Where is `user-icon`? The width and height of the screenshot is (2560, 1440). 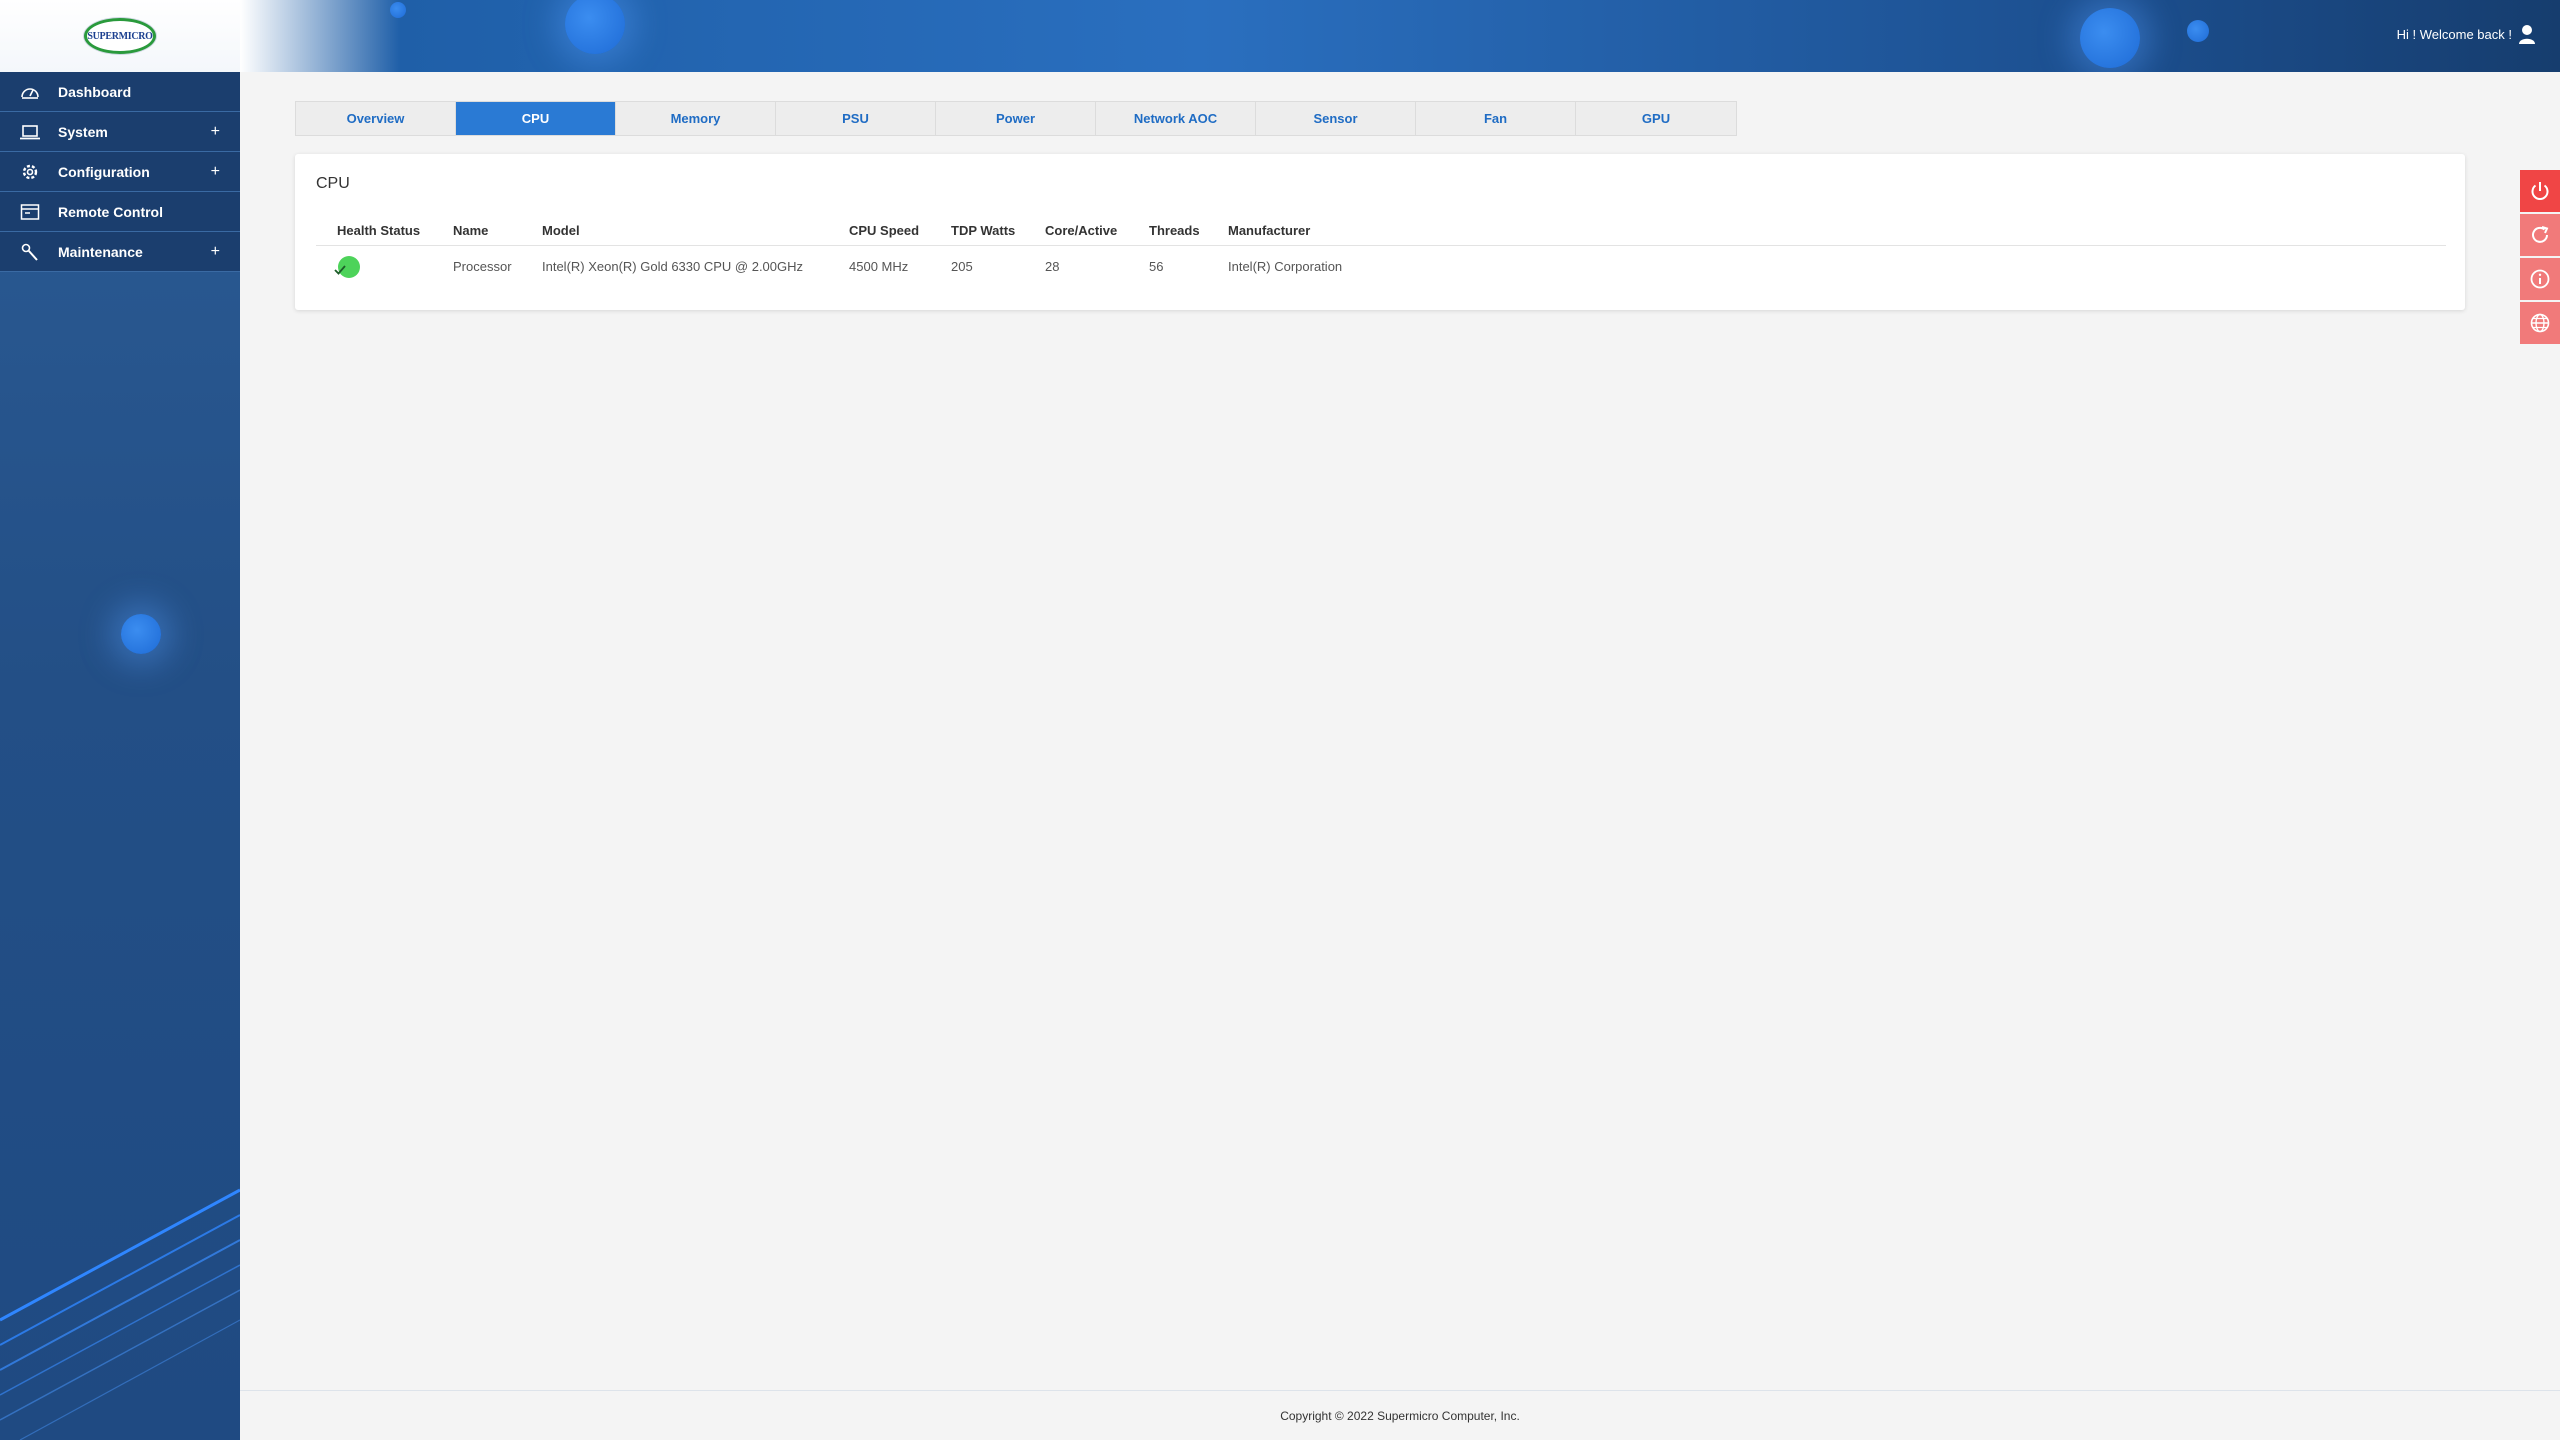
user-icon is located at coordinates (2527, 34).